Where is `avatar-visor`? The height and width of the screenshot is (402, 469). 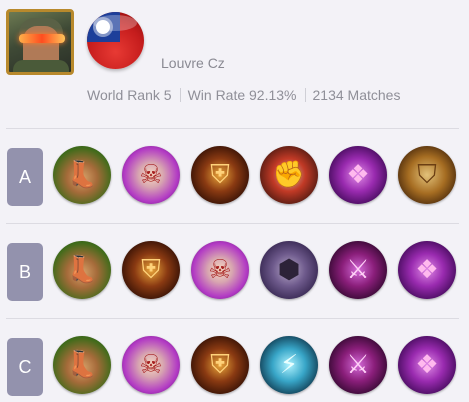
avatar-visor is located at coordinates (42, 38).